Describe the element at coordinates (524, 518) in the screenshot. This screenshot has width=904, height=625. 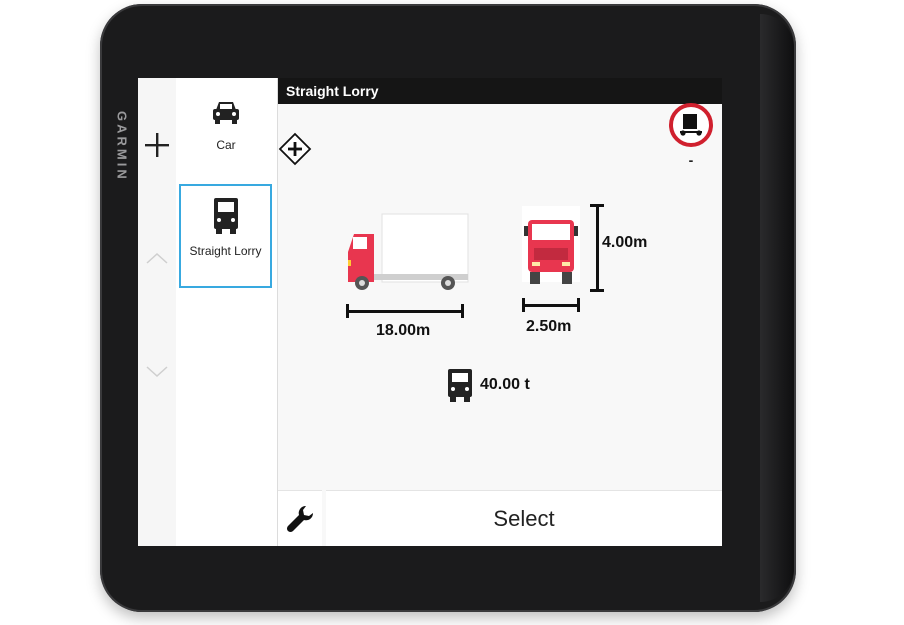
I see `select-button: Select` at that location.